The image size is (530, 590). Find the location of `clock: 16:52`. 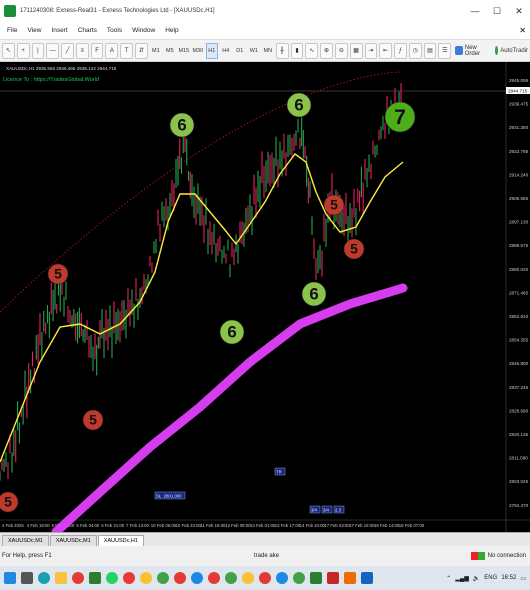

clock: 16:52 is located at coordinates (508, 578).